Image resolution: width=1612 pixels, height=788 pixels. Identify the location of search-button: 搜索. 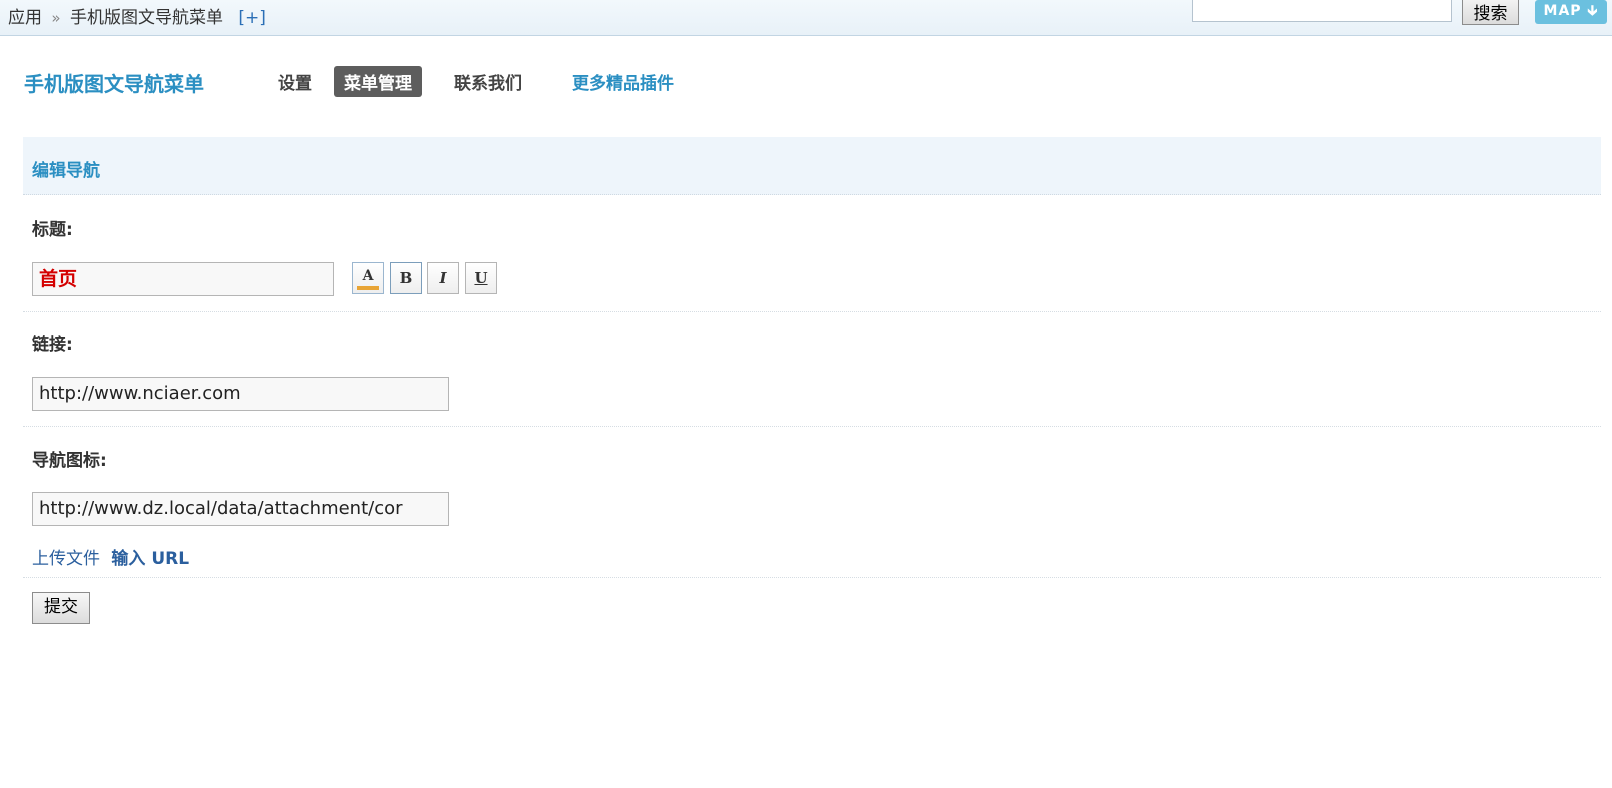
(1490, 12).